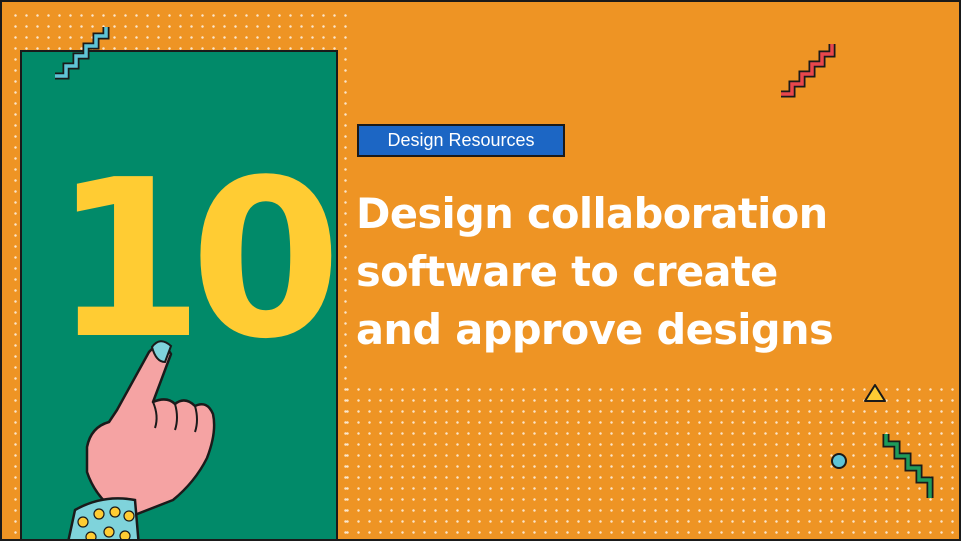 The image size is (961, 541). I want to click on category-badge: Design Resources, so click(461, 140).